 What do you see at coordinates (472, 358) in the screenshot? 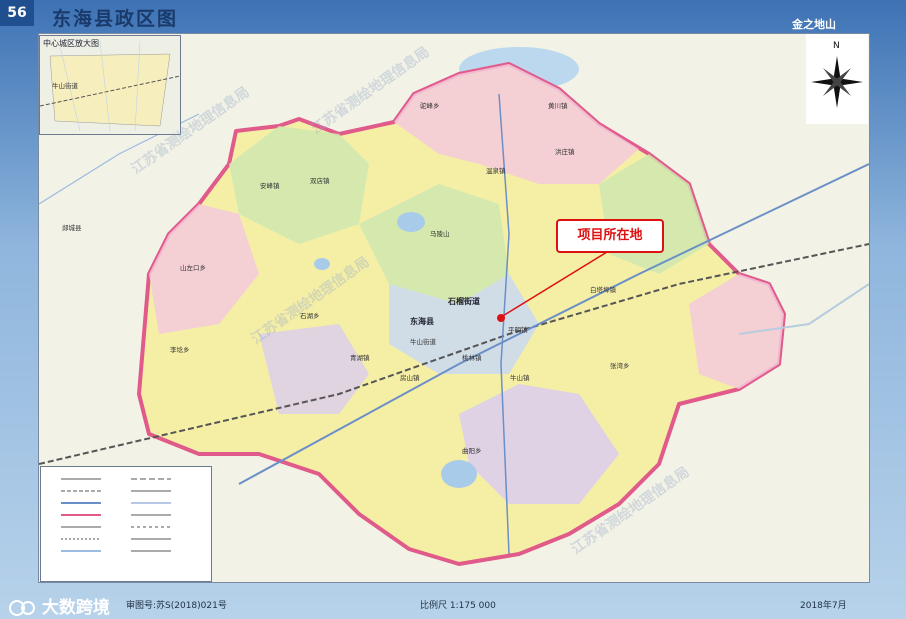
I see `place-label: 桃林镇` at bounding box center [472, 358].